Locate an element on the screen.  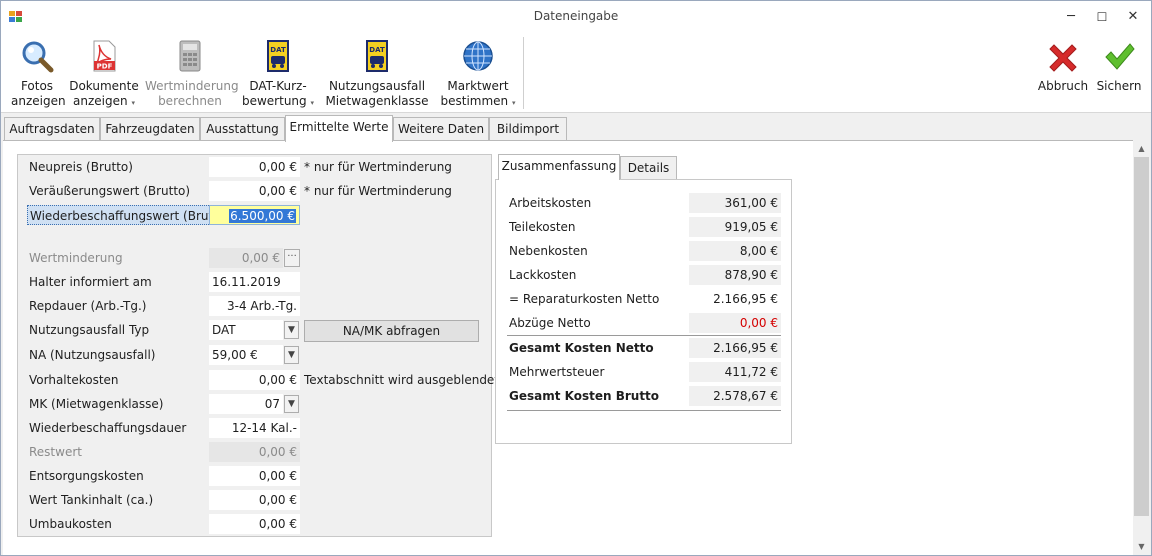
repdauer-label: Repdauer (Arb.-Tg.) is located at coordinates (88, 306).